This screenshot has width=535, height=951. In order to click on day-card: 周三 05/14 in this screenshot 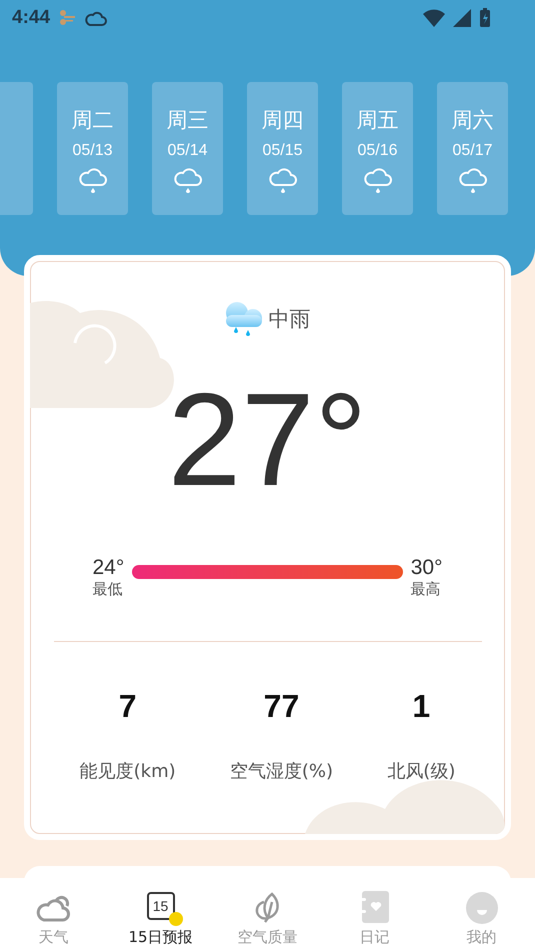, I will do `click(187, 148)`.